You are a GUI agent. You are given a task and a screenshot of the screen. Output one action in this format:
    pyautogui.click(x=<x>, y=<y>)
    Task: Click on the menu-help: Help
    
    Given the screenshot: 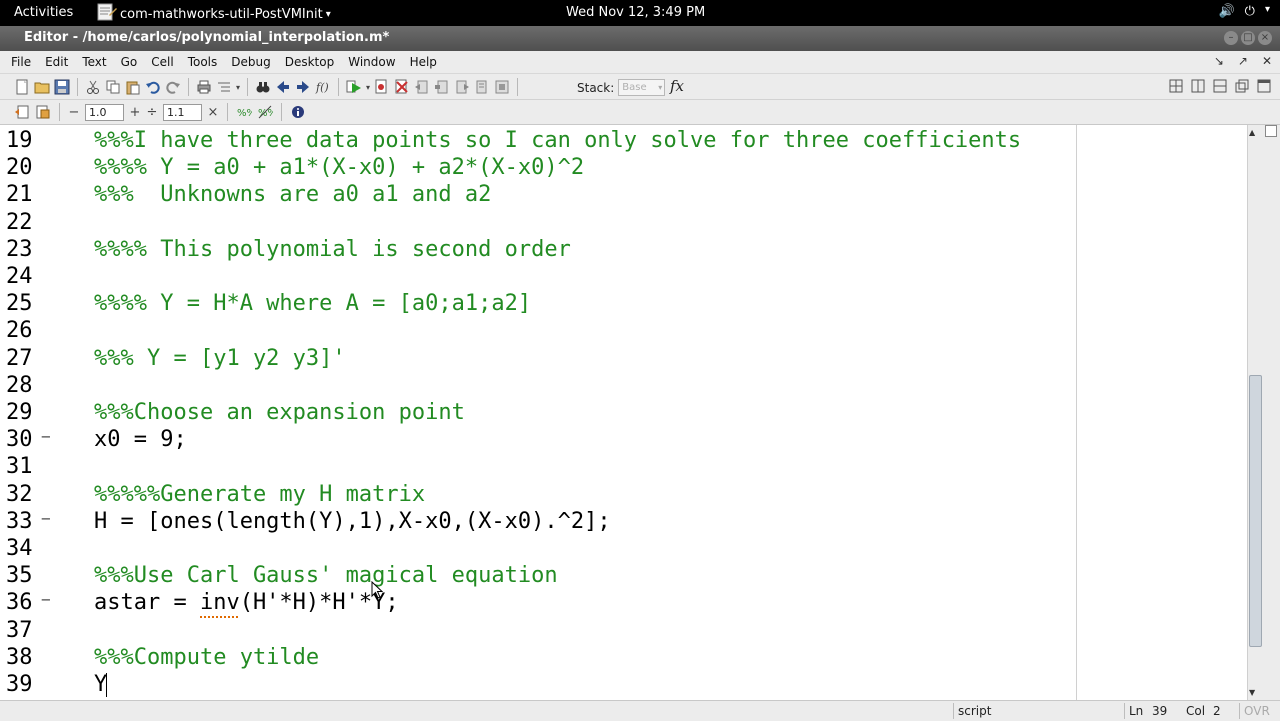 What is the action you would take?
    pyautogui.click(x=423, y=62)
    